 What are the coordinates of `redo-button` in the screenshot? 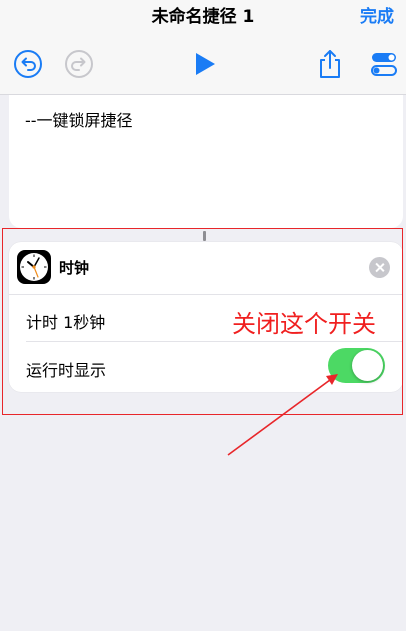 It's located at (79, 64).